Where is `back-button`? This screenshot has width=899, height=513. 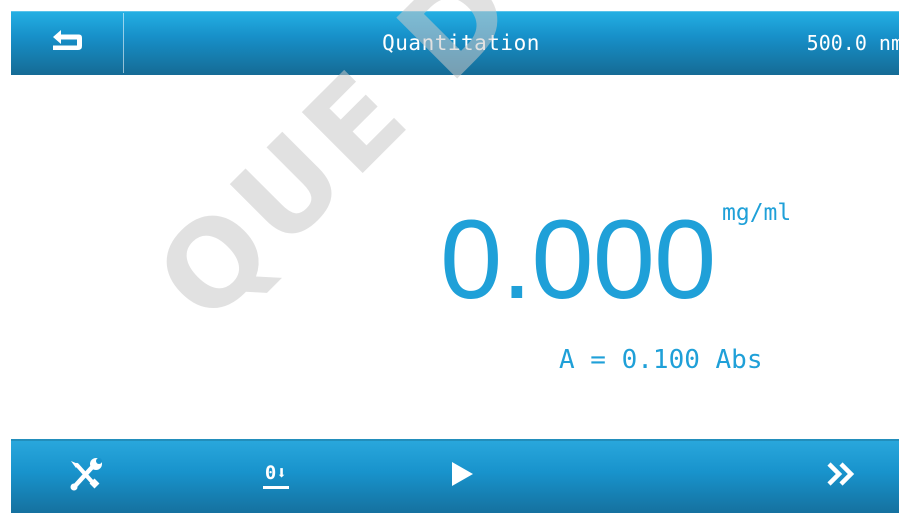 back-button is located at coordinates (67, 43).